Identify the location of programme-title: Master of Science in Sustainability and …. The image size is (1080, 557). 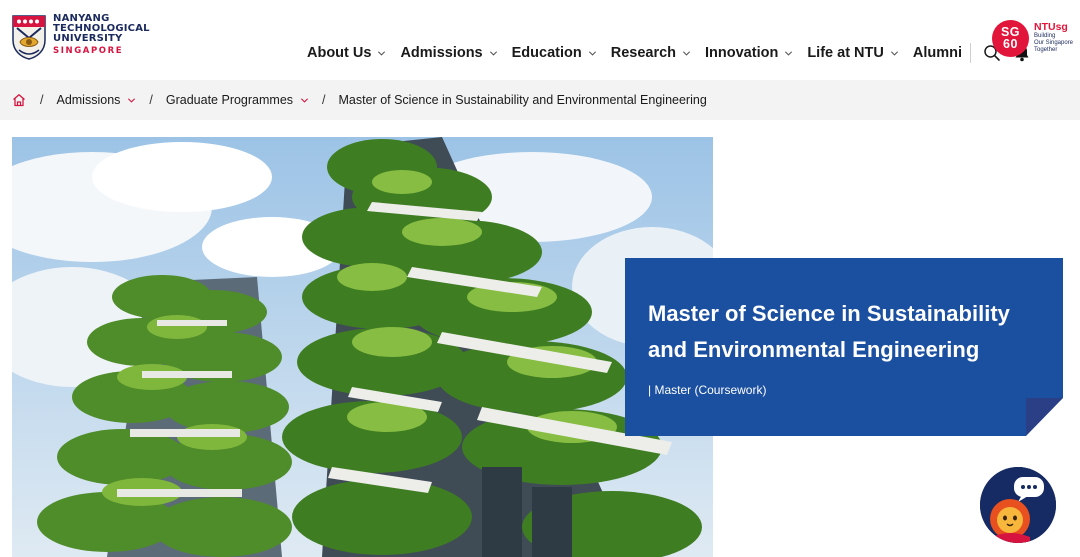
(829, 331).